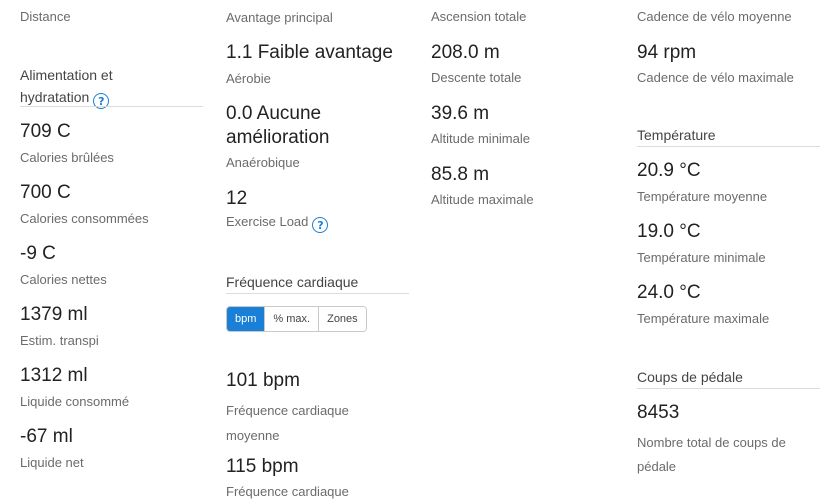 The width and height of the screenshot is (829, 502). Describe the element at coordinates (669, 170) in the screenshot. I see `avg-temperature-value: 20.9 °C` at that location.